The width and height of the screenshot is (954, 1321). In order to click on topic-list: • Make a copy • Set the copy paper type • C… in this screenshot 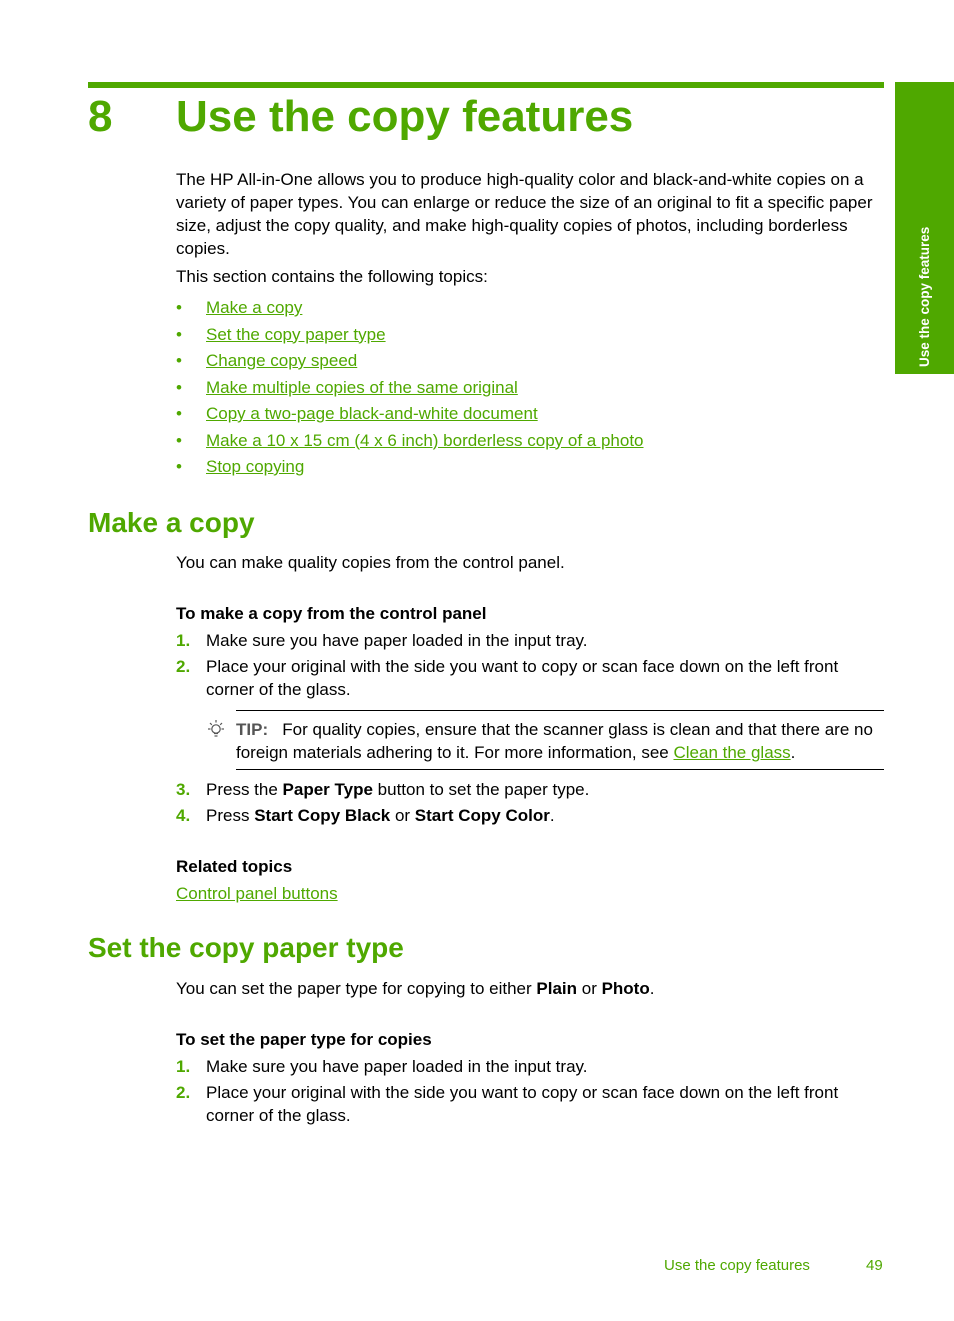, I will do `click(410, 389)`.